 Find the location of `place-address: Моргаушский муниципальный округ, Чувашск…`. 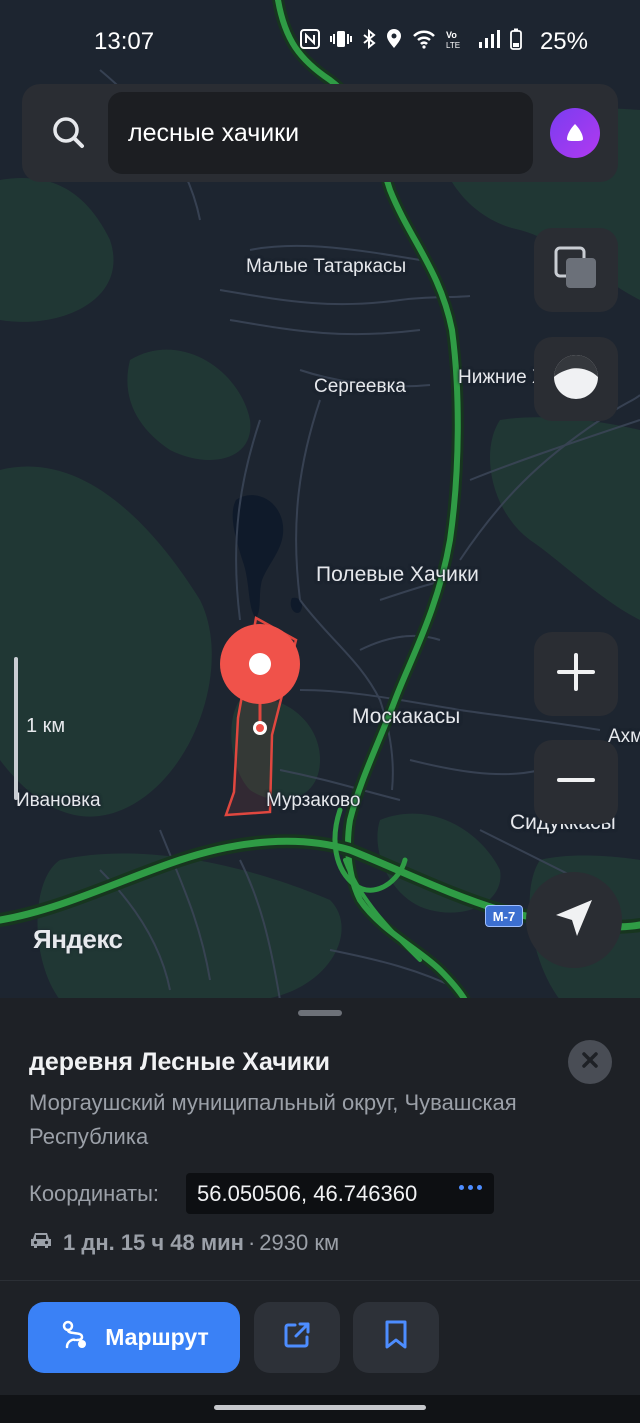

place-address: Моргаушский муниципальный округ, Чувашск… is located at coordinates (273, 1119).